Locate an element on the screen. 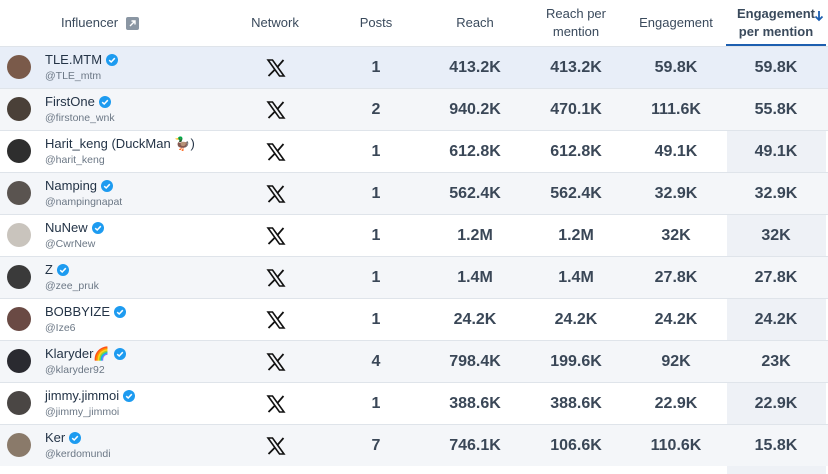 This screenshot has width=828, height=474. table-row: NuNew @CwrNew 1 1.2M 1.2M 32K 32K is located at coordinates (414, 235).